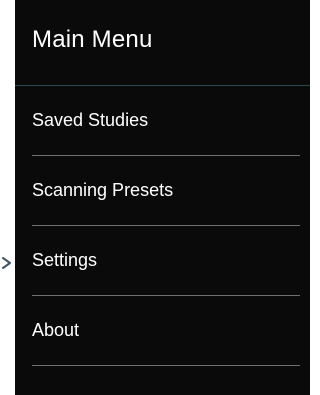  What do you see at coordinates (65, 259) in the screenshot?
I see `menu-item-label: Settings` at bounding box center [65, 259].